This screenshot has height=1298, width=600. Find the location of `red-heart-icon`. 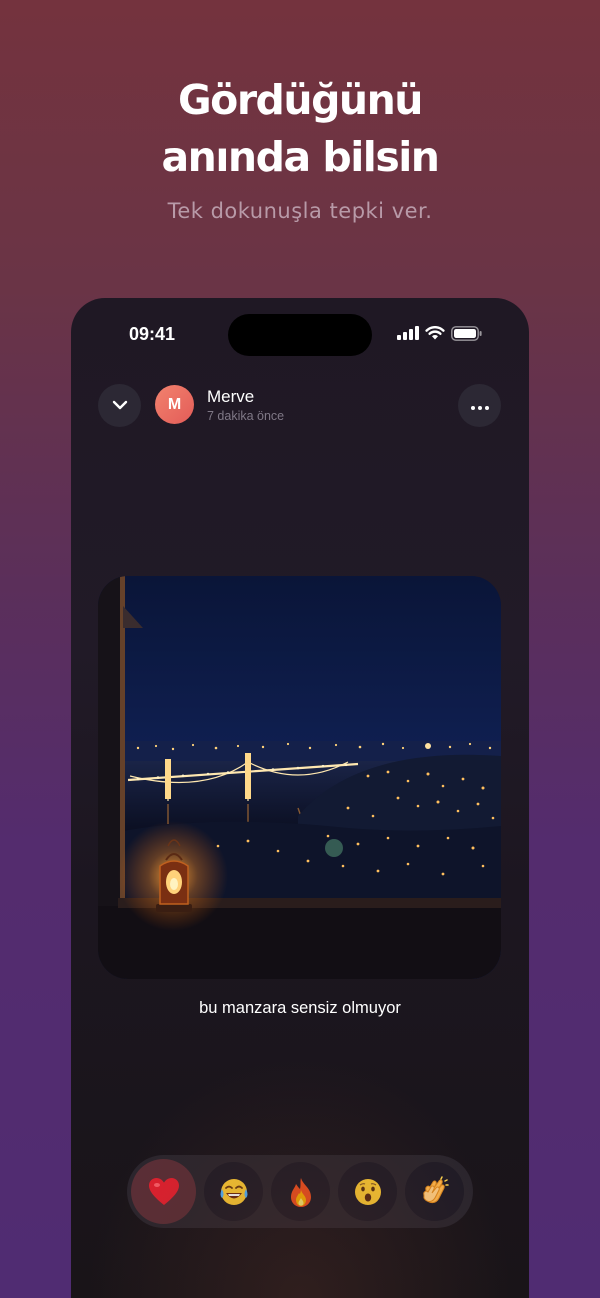

red-heart-icon is located at coordinates (164, 1192).